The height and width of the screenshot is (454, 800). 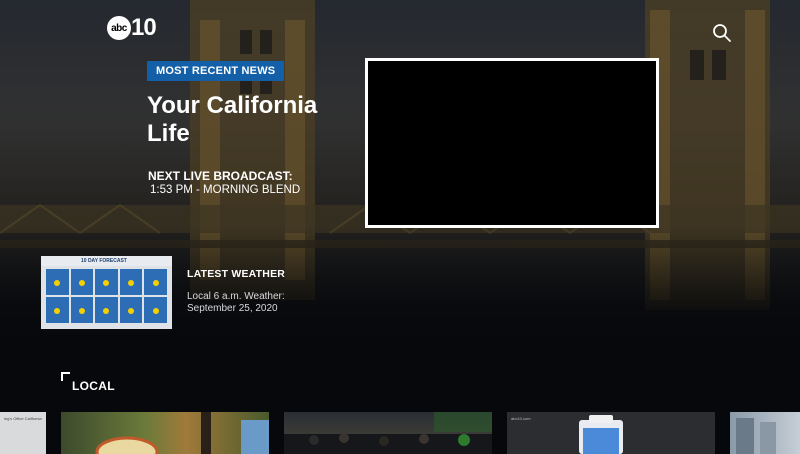 What do you see at coordinates (252, 120) in the screenshot?
I see `hero-title: Your California Life` at bounding box center [252, 120].